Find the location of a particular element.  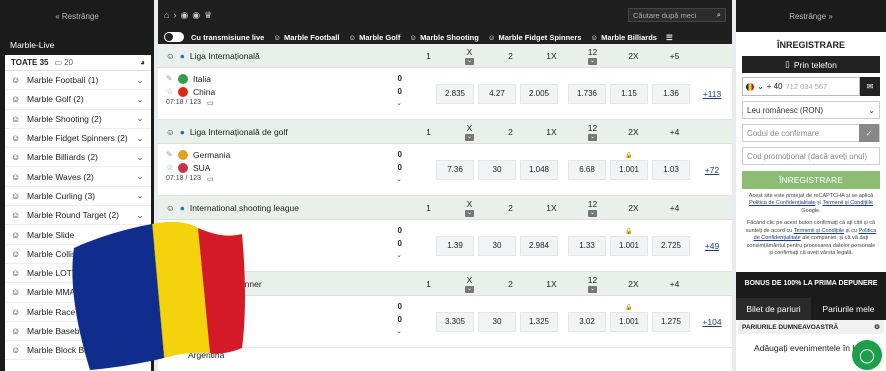

search-input: Căutare după meci ⌕ is located at coordinates (677, 15).